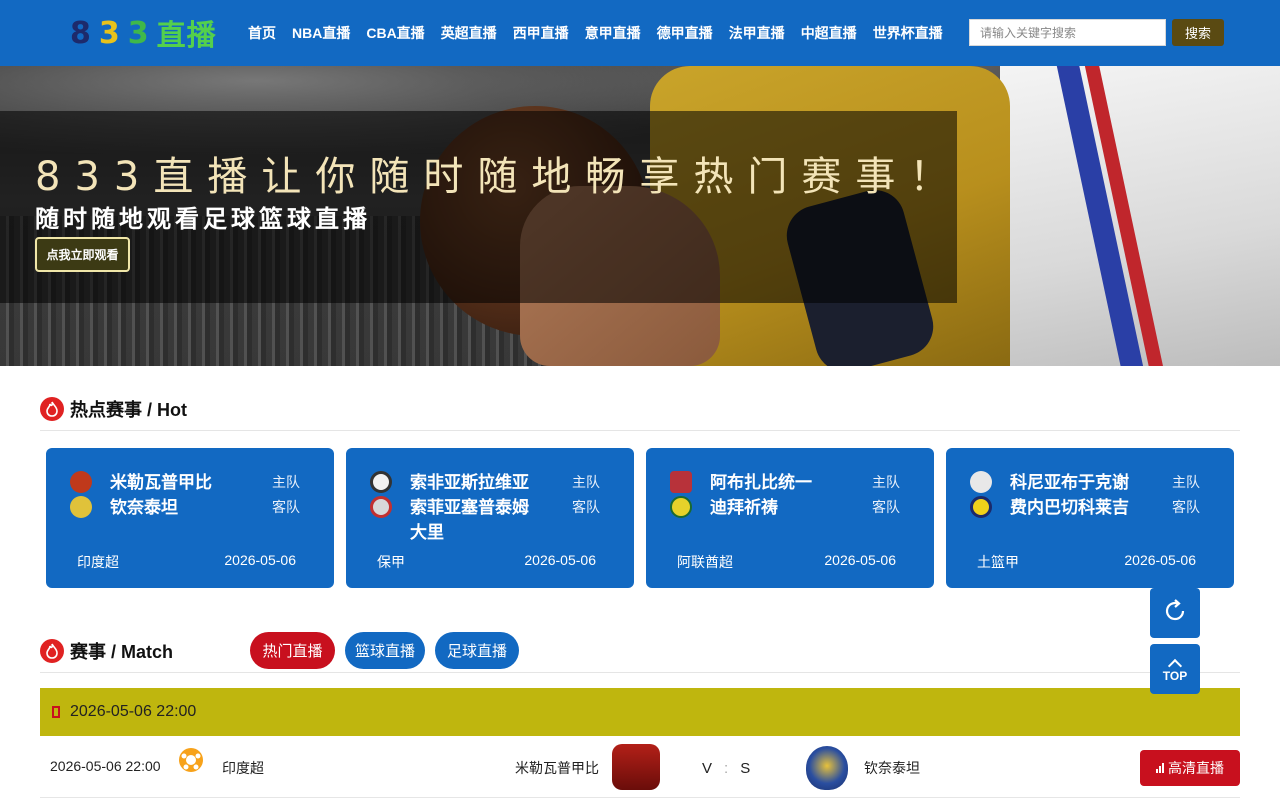  Describe the element at coordinates (191, 760) in the screenshot. I see `soccer-ball-icon` at that location.